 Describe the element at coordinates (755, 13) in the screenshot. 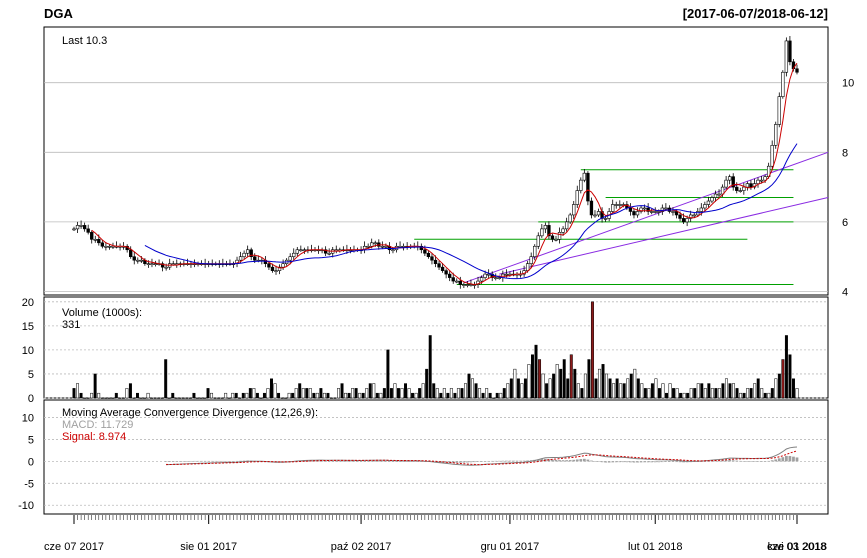

I see `chart-date-range: [2017-06-07/2018-06-12]` at that location.